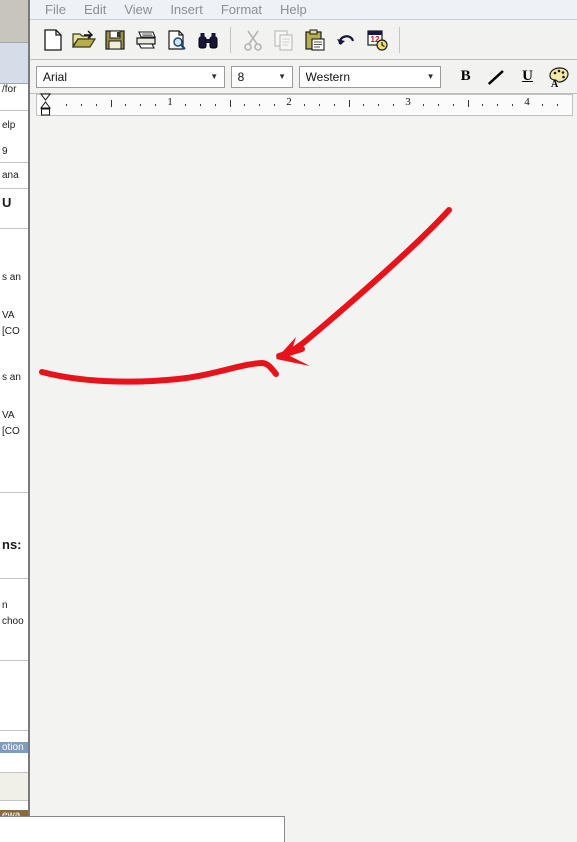 The image size is (577, 842). I want to click on open-folder-icon, so click(84, 39).